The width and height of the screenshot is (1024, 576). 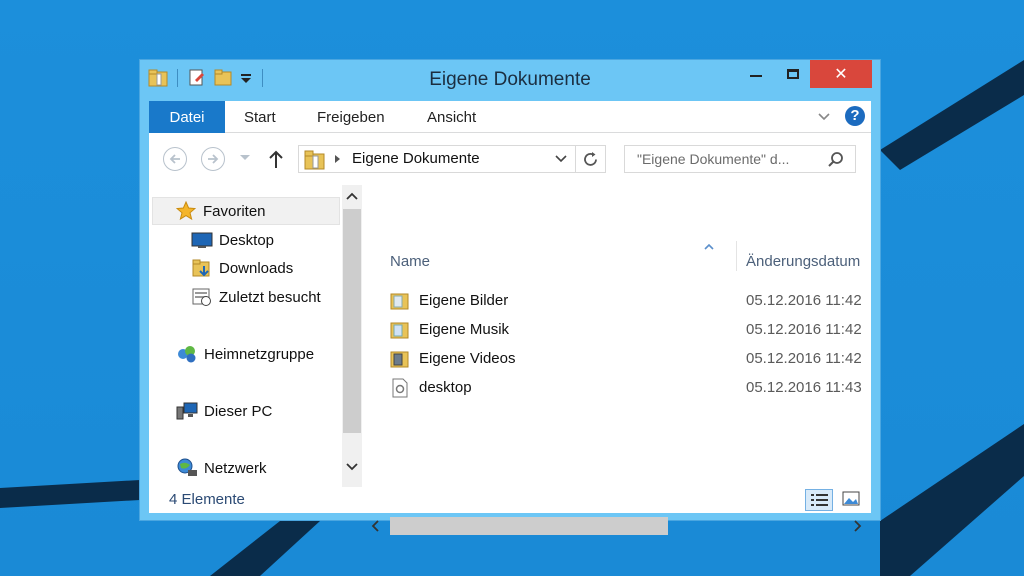 I want to click on recent-places-icon, so click(x=202, y=297).